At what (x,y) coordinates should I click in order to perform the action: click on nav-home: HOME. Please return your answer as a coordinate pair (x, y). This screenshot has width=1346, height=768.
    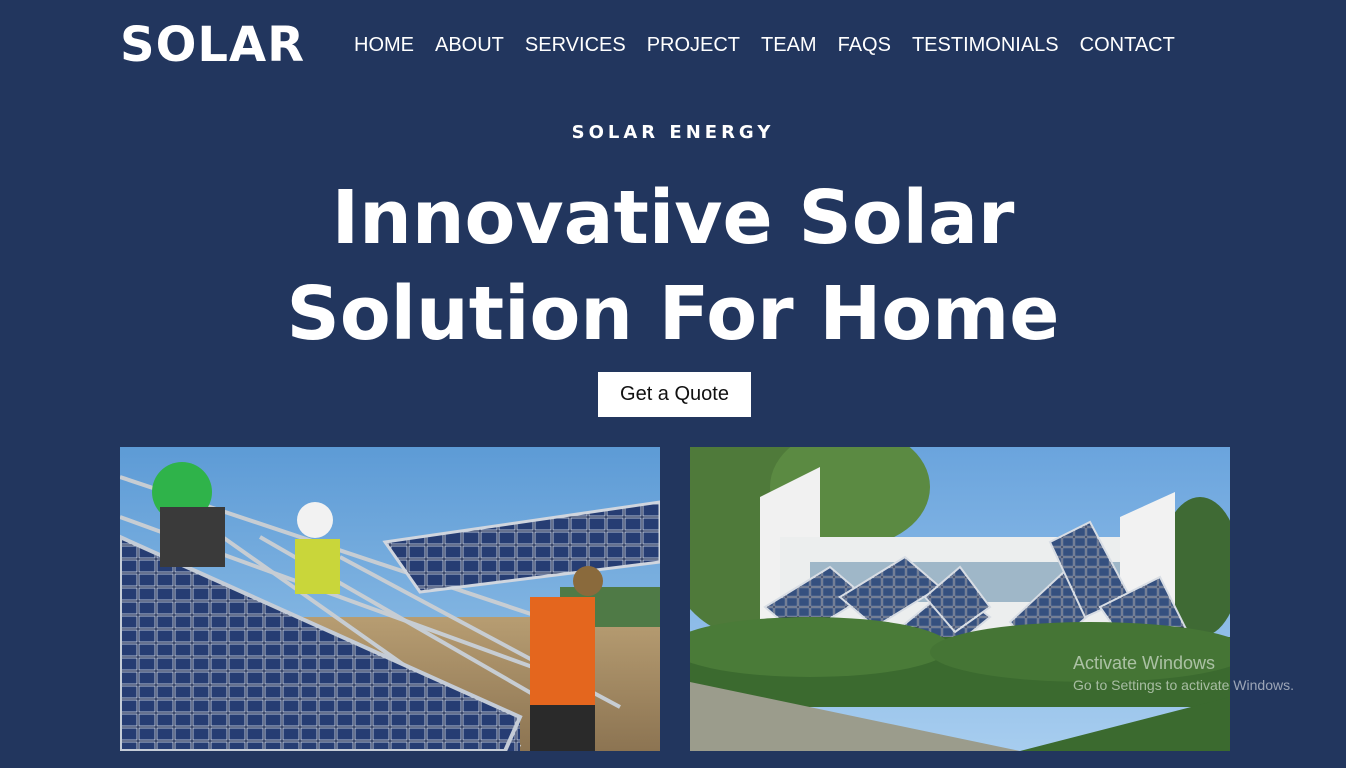
    Looking at the image, I should click on (384, 45).